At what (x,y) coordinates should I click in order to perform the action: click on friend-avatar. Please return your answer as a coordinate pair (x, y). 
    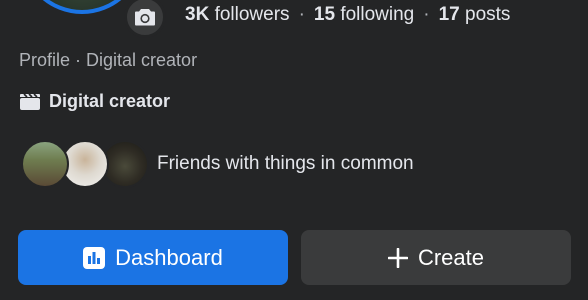
    Looking at the image, I should click on (45, 164).